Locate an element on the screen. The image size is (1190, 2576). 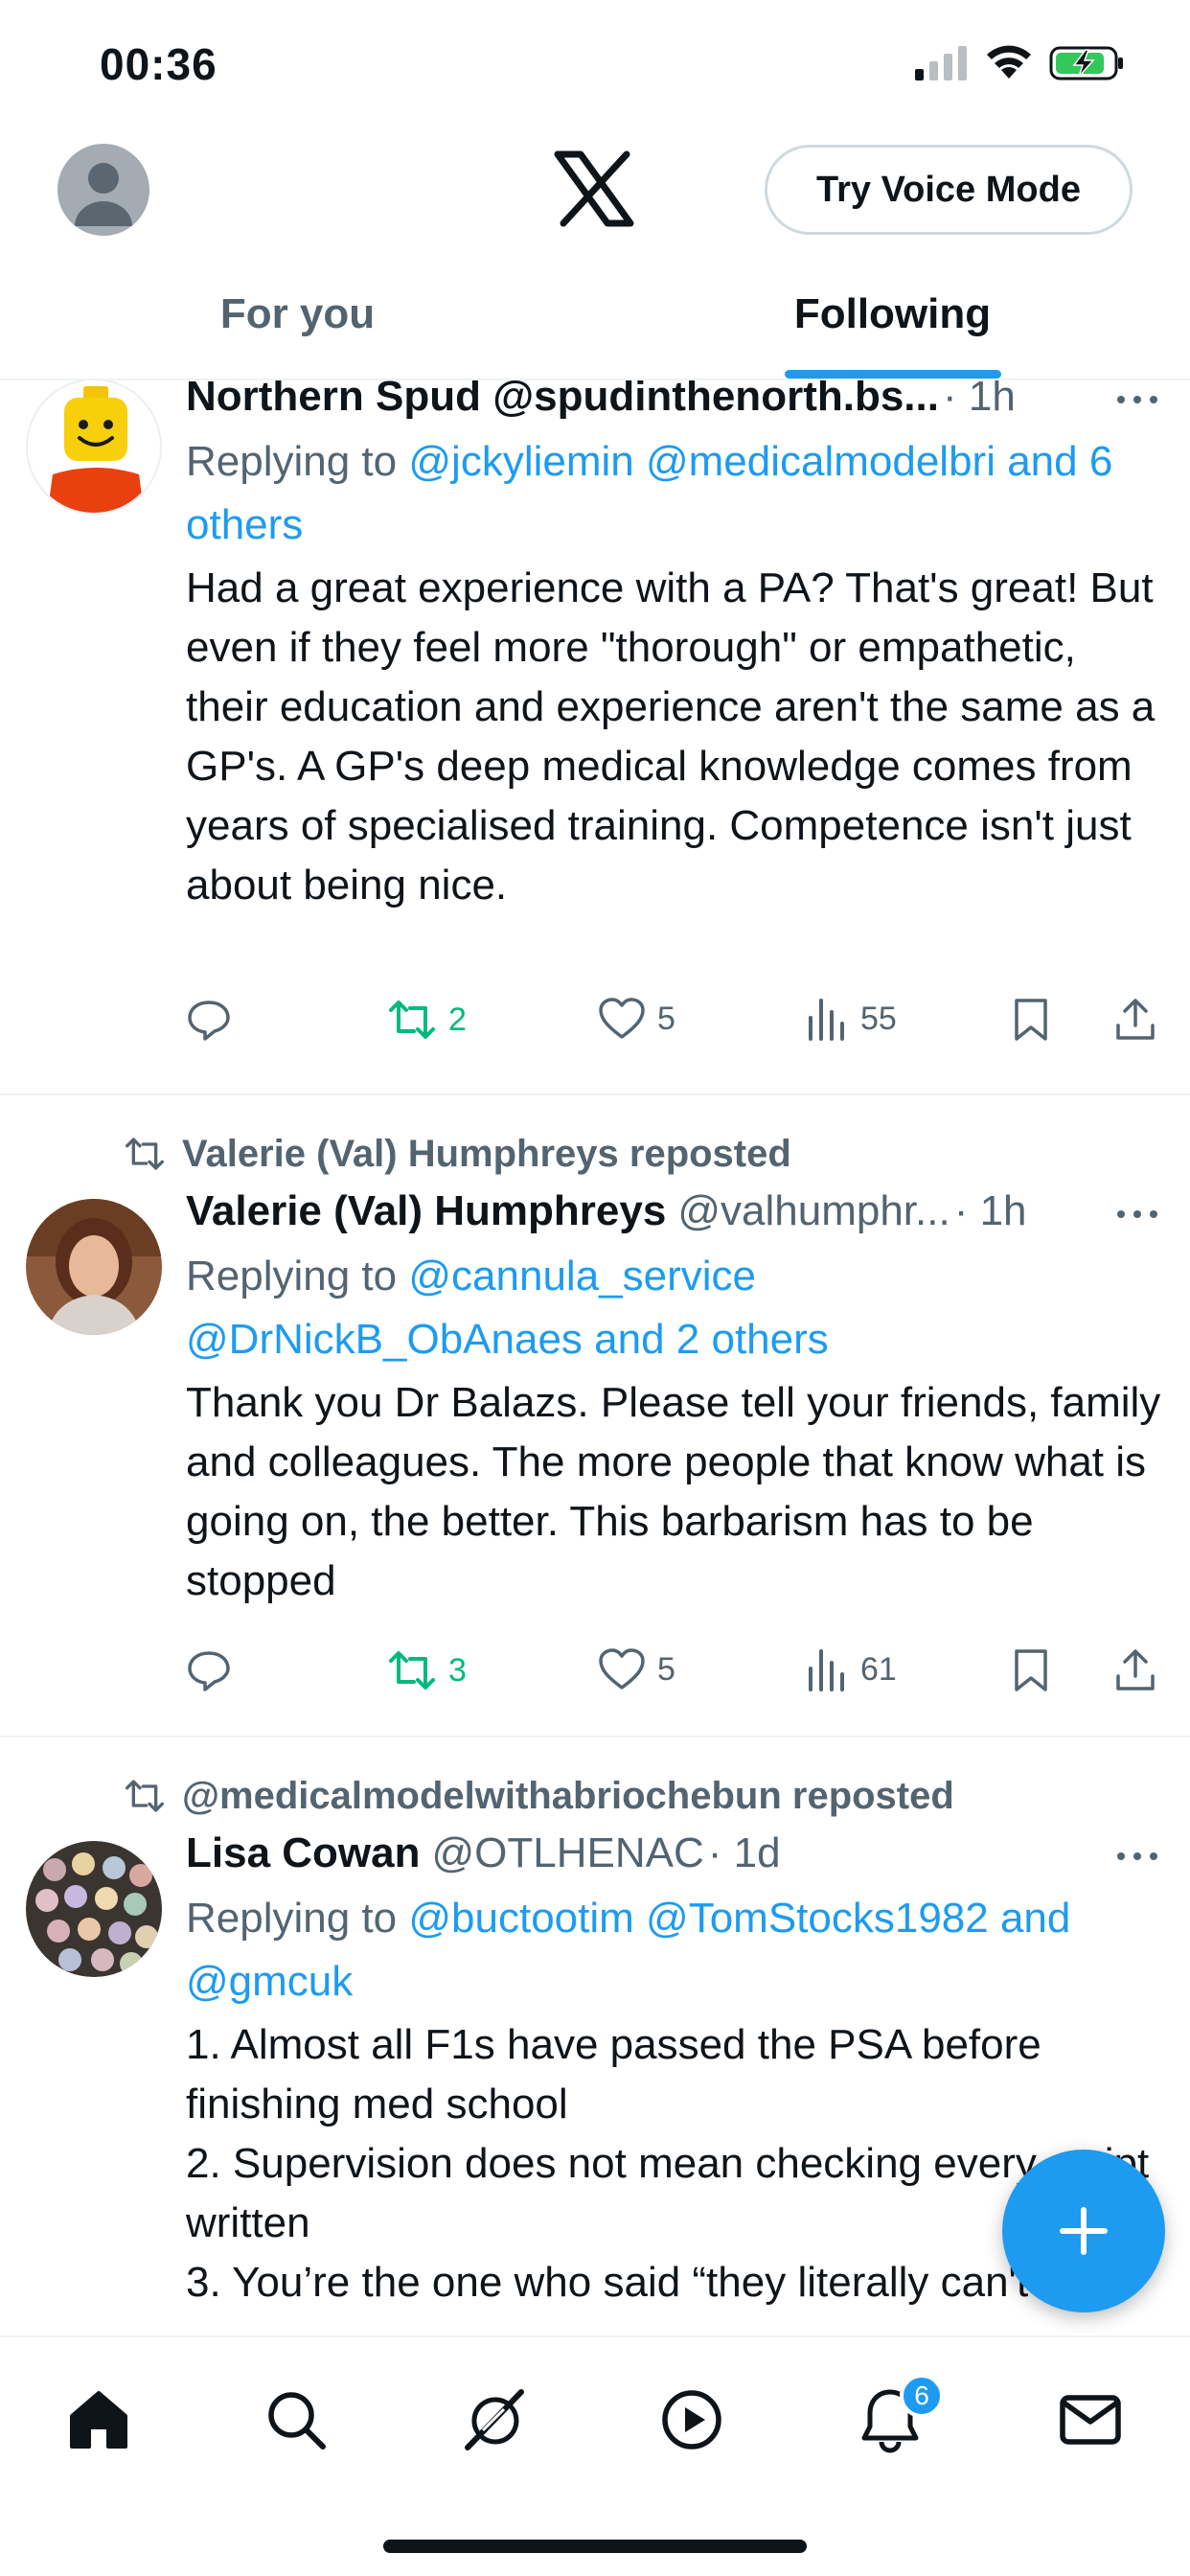
repost-button: 2 is located at coordinates (427, 1020).